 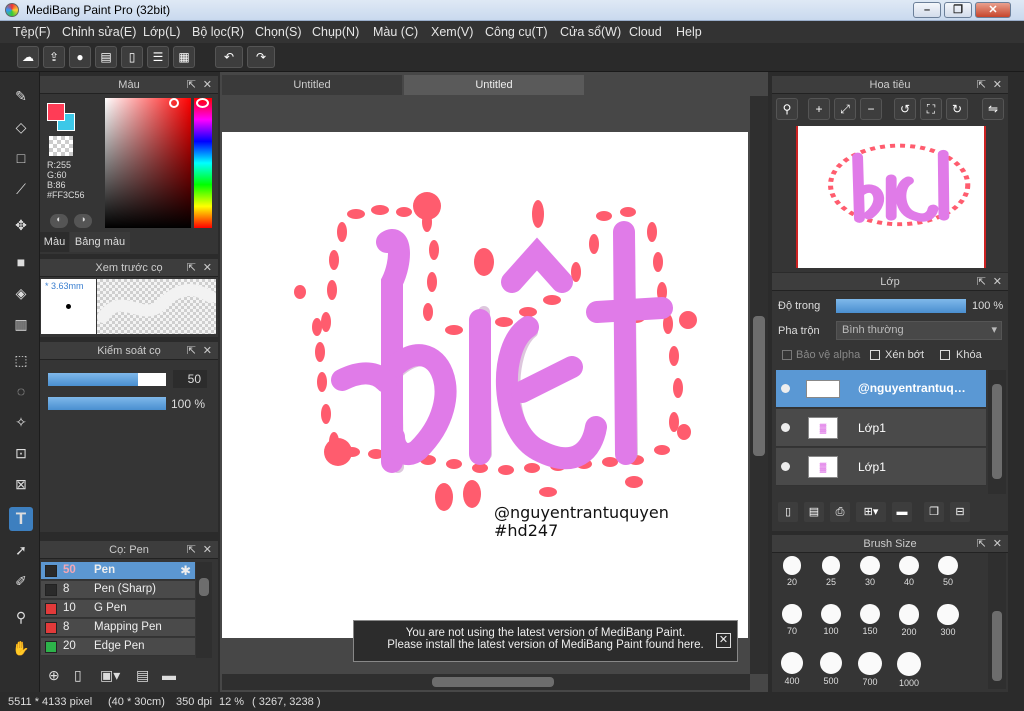 I want to click on layer-scroll-thumb, so click(x=997, y=431).